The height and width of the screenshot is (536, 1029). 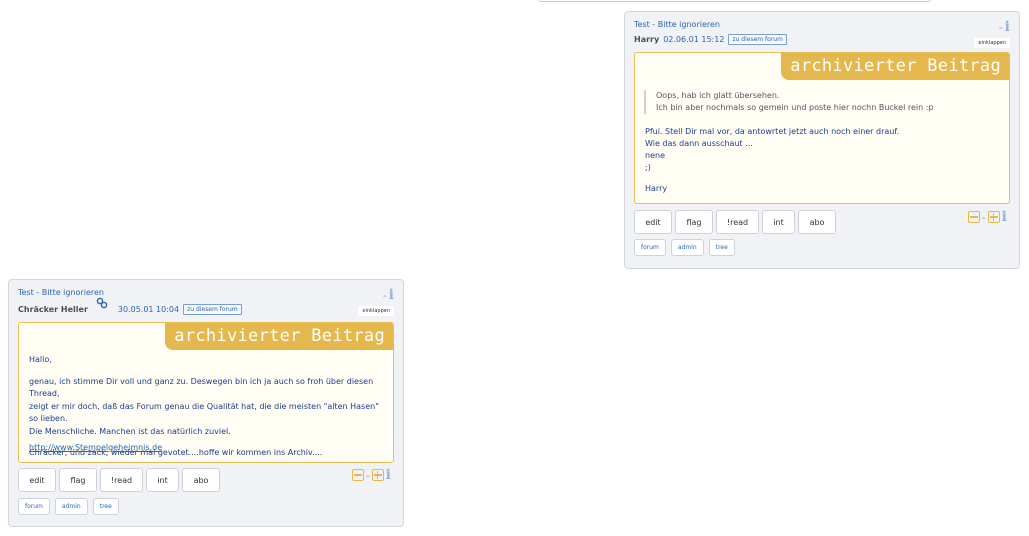 I want to click on quote-line: Oops, hab ich glatt übersehen., so click(x=718, y=95).